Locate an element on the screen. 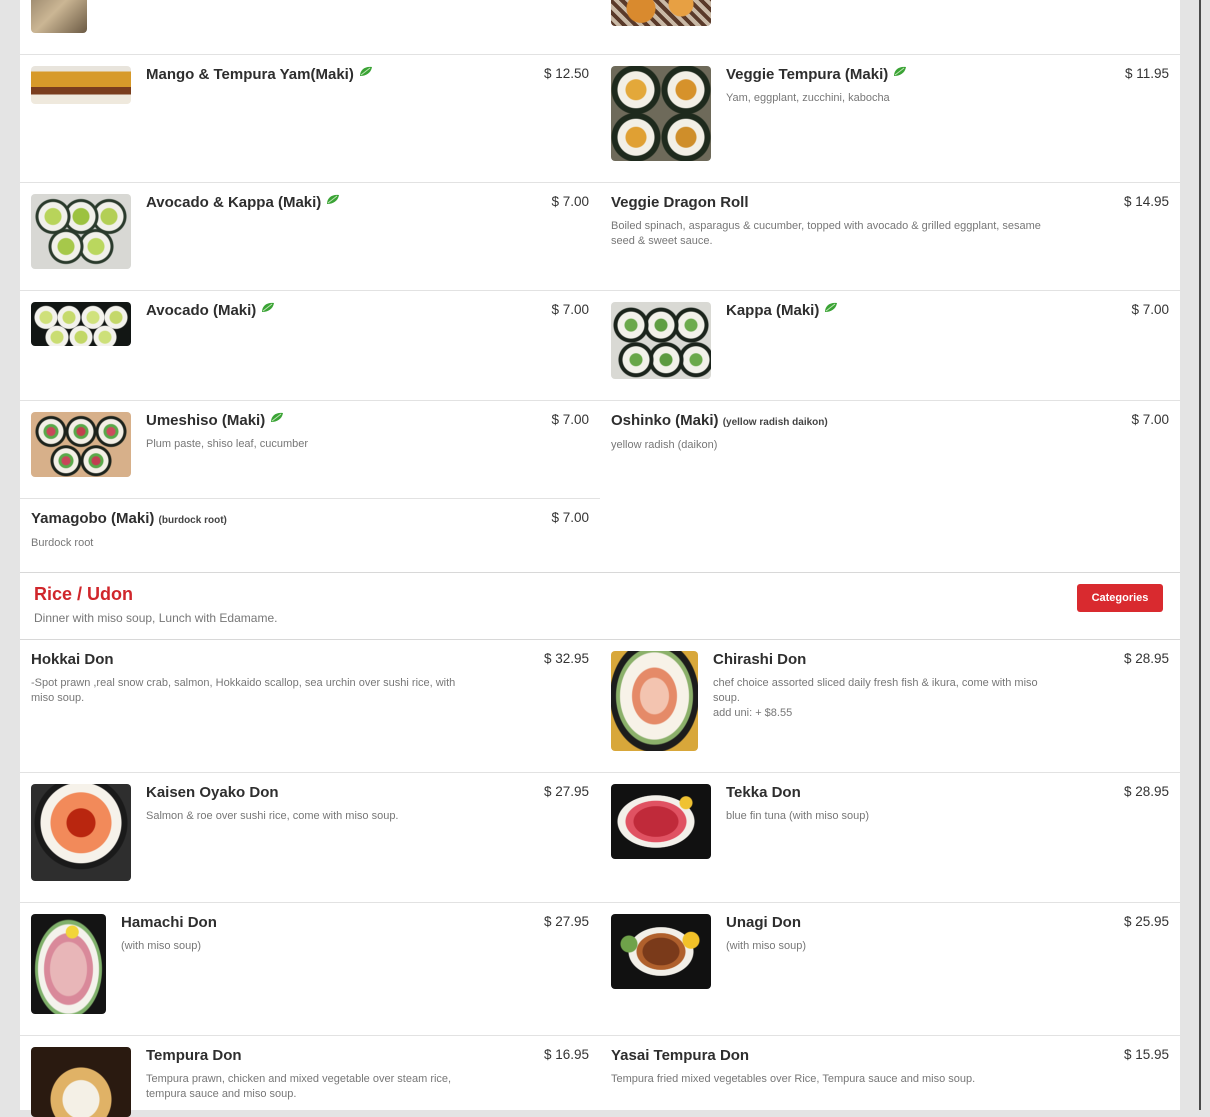  category-title: Rice / Udon is located at coordinates (84, 594).